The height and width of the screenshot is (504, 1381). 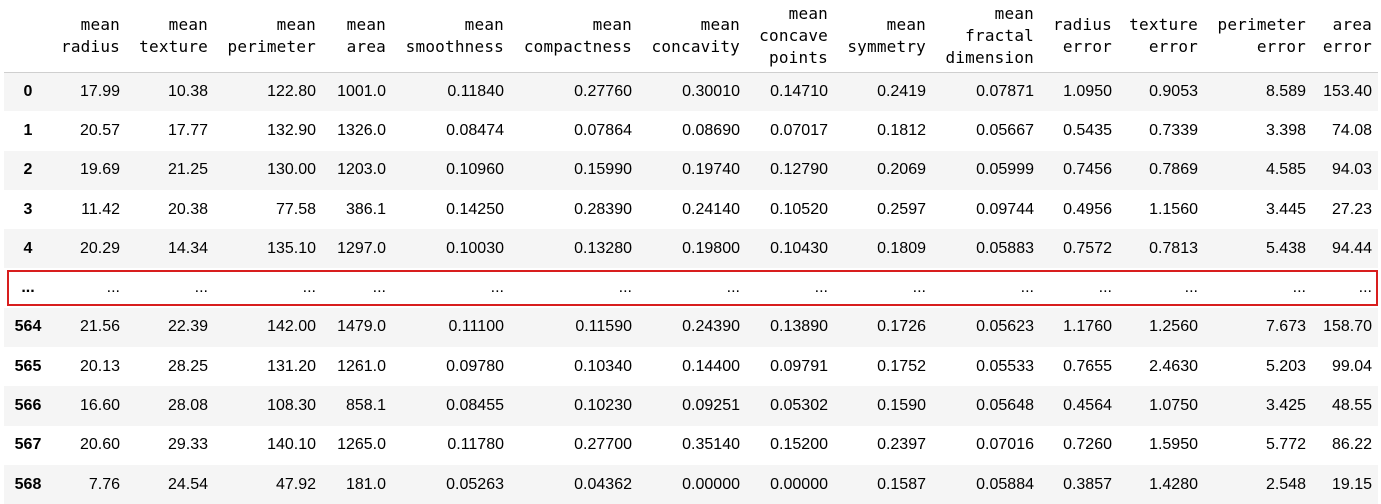 I want to click on row-index: 564, so click(x=28, y=327).